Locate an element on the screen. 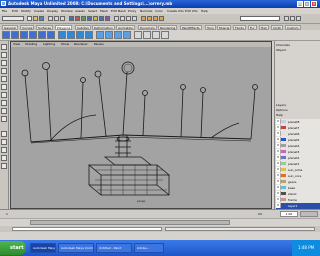 This screenshot has width=320, height=256. save-scene-icon is located at coordinates (41, 18).